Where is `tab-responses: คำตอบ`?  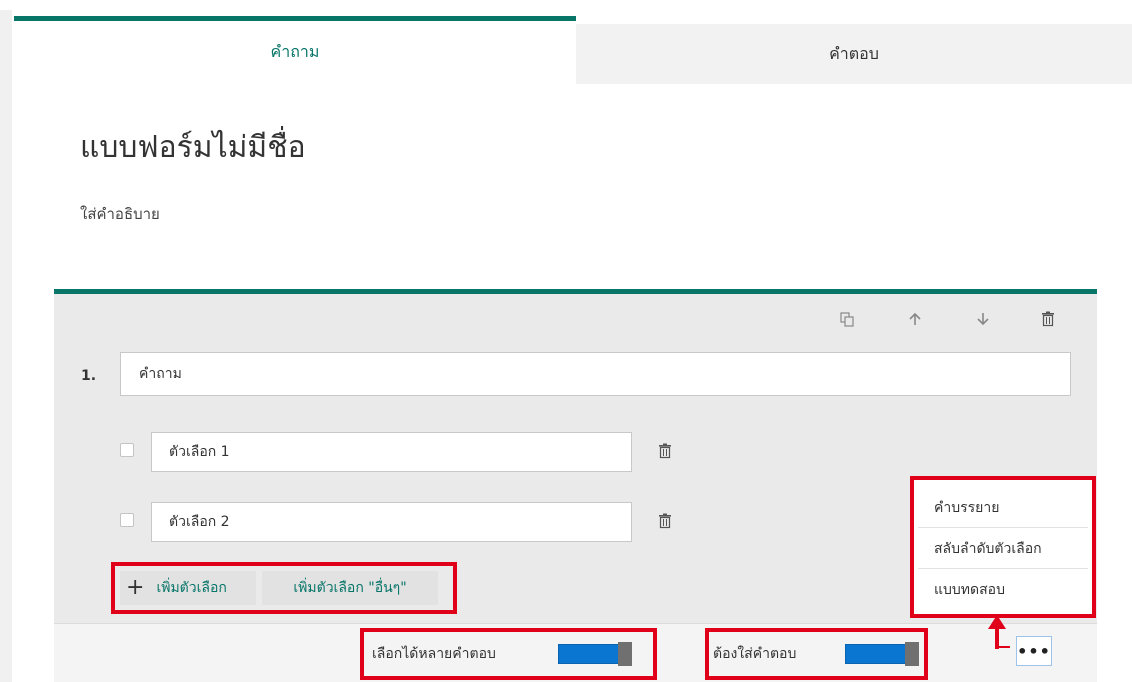
tab-responses: คำตอบ is located at coordinates (854, 54).